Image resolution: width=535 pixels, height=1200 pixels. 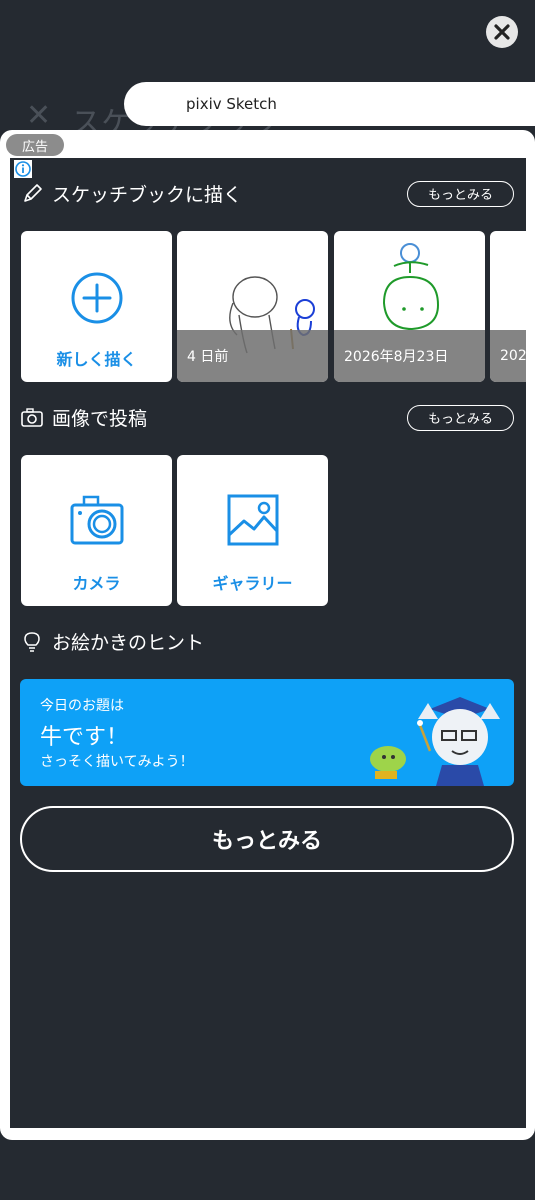 What do you see at coordinates (32, 417) in the screenshot?
I see `camera-small-icon` at bounding box center [32, 417].